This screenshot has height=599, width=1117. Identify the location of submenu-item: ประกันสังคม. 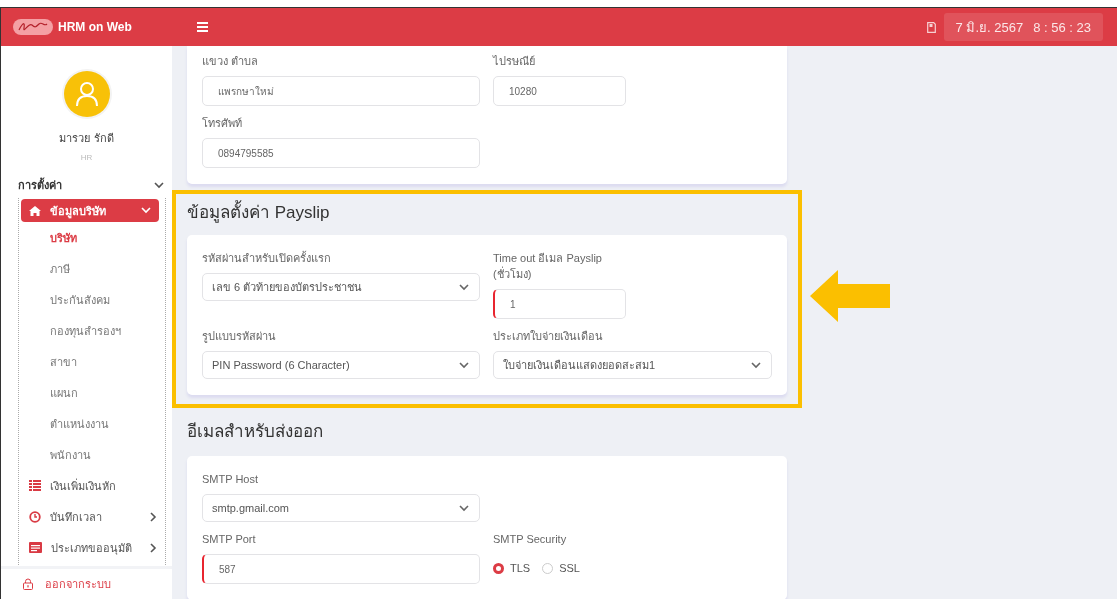
(93, 299).